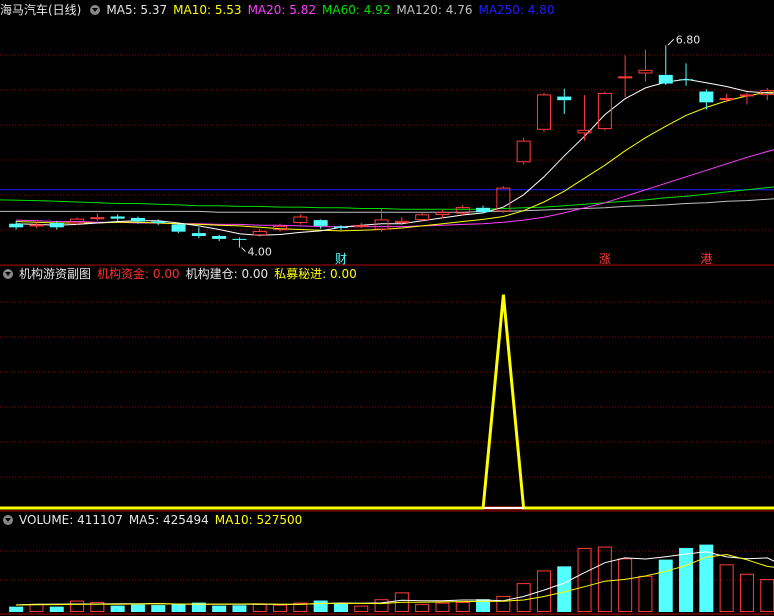 This screenshot has width=774, height=616. I want to click on vol-ma5-label: MA5: 425494, so click(168, 520).